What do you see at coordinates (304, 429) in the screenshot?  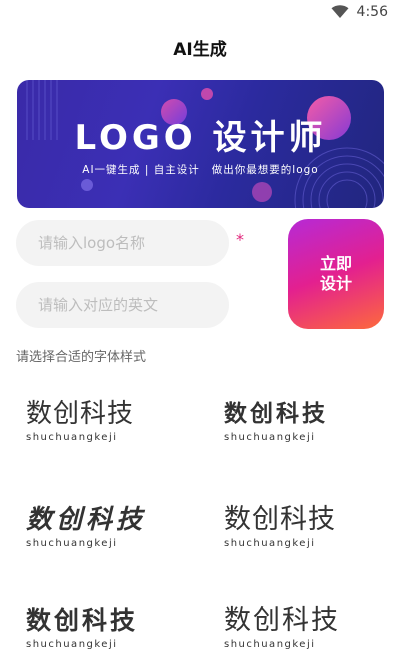 I see `font-option-2: 数创科技 shuchuangkeji` at bounding box center [304, 429].